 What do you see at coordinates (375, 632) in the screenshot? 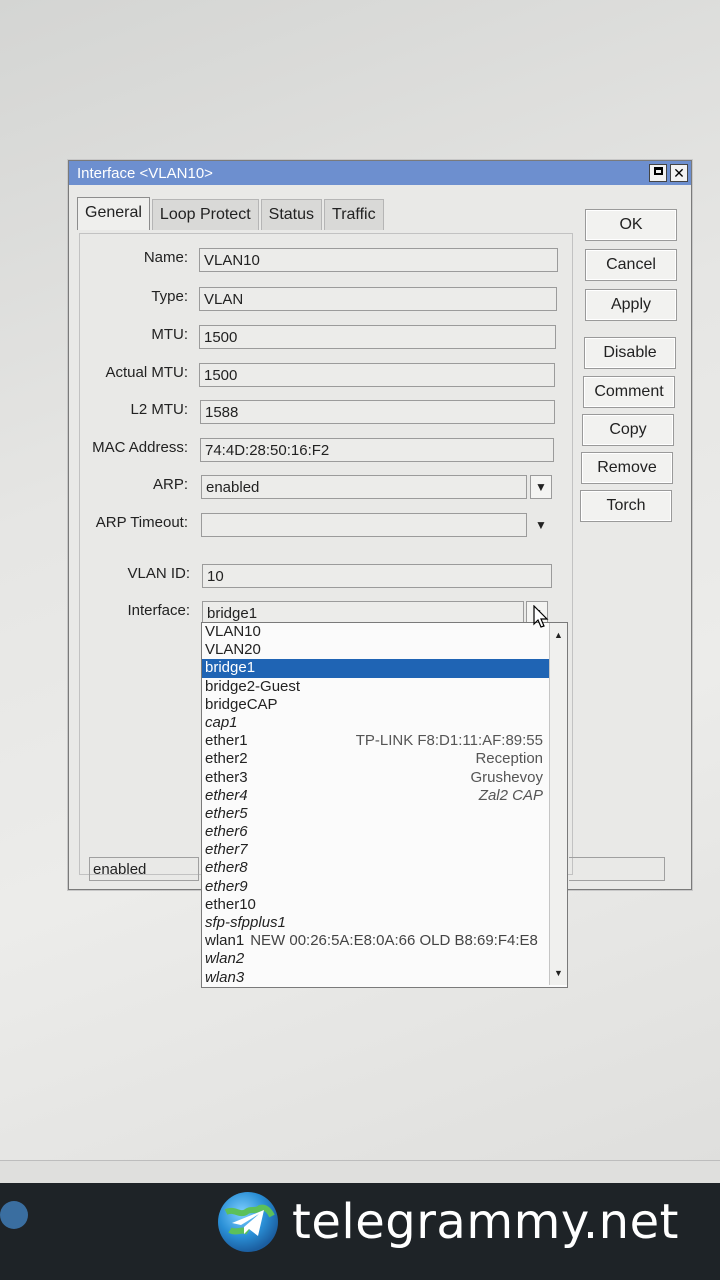
I see `dropdown-item: VLAN10` at bounding box center [375, 632].